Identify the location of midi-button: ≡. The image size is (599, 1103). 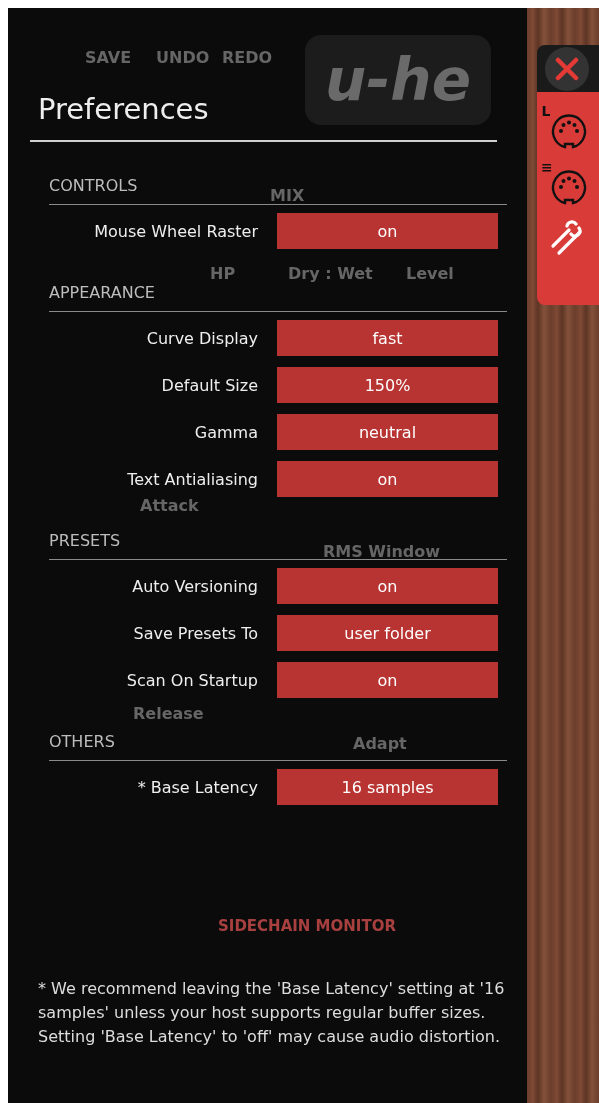
(568, 186).